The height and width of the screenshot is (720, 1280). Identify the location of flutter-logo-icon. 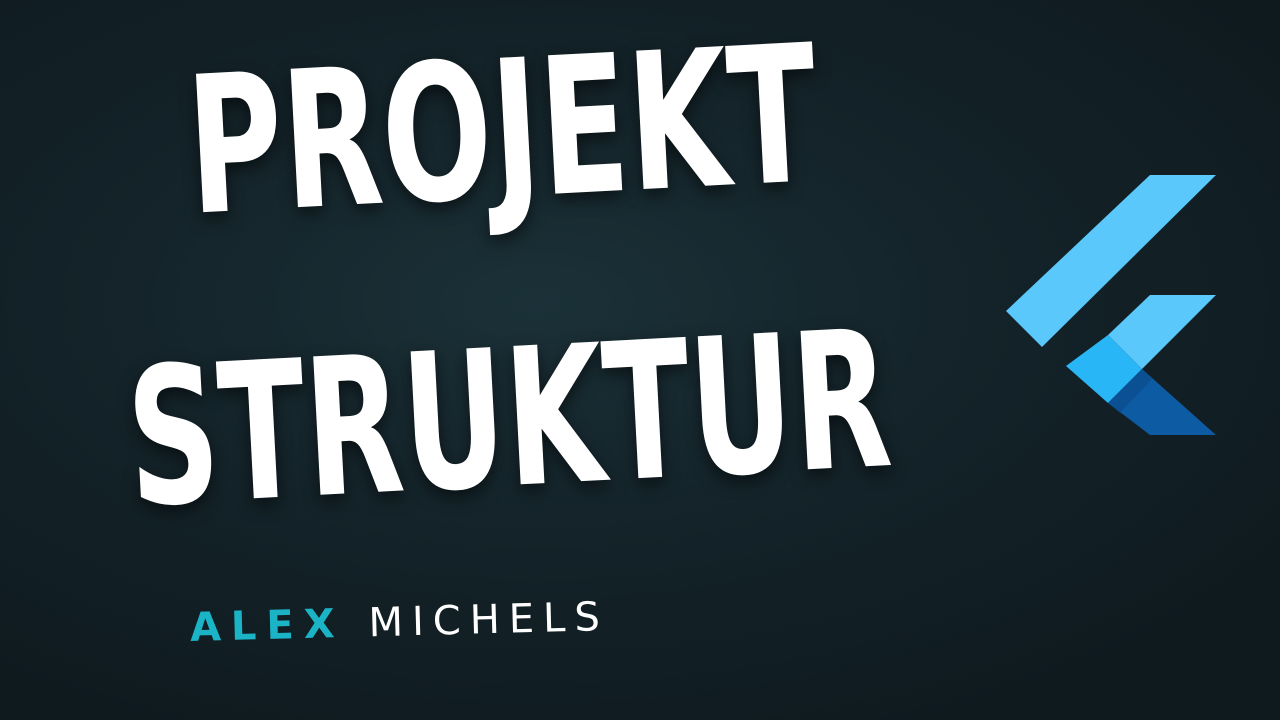
(1111, 305).